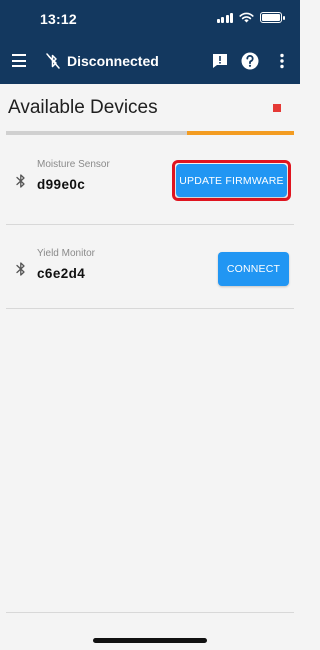 The height and width of the screenshot is (650, 320). I want to click on feedback-icon, so click(220, 61).